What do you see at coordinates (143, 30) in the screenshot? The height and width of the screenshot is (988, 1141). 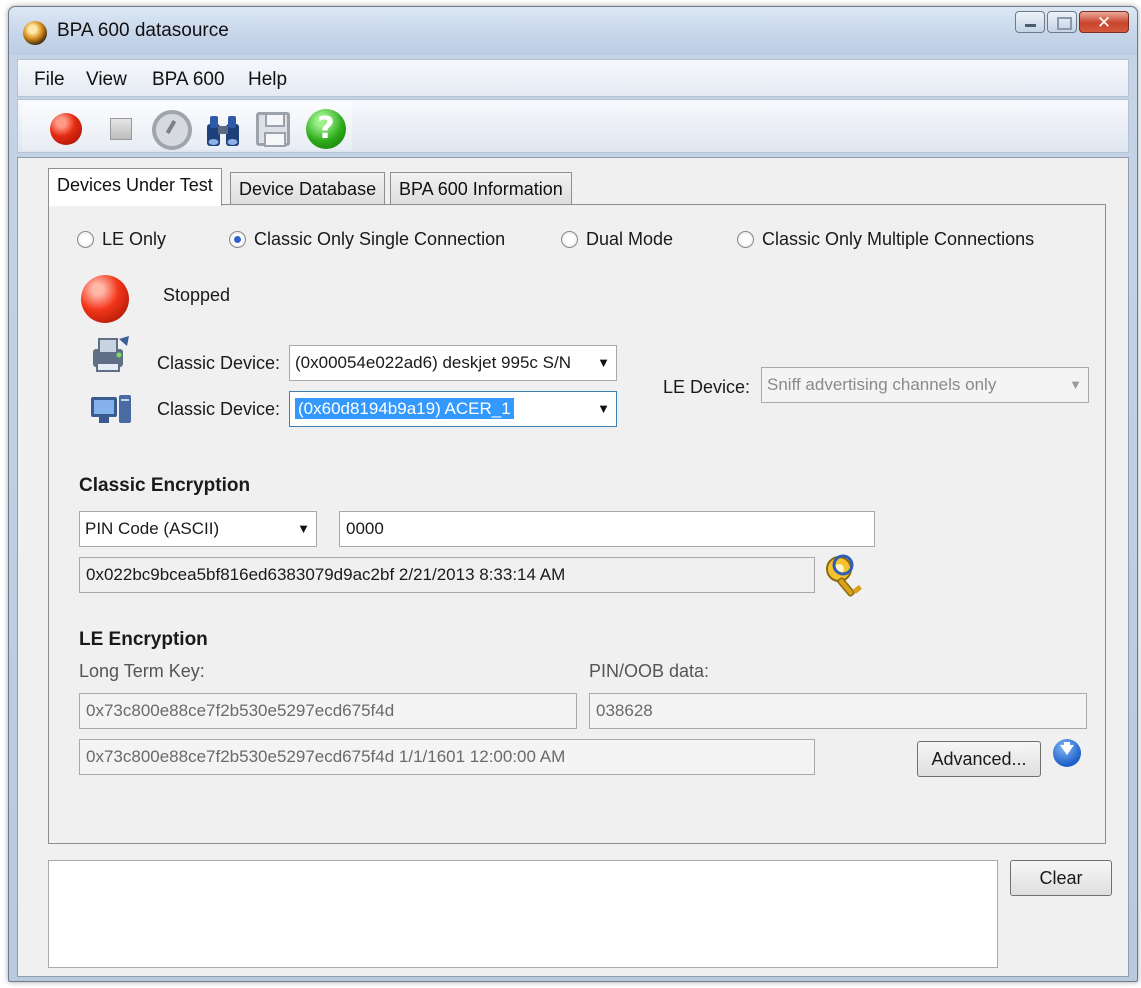 I see `window-title: BPA 600 datasource` at bounding box center [143, 30].